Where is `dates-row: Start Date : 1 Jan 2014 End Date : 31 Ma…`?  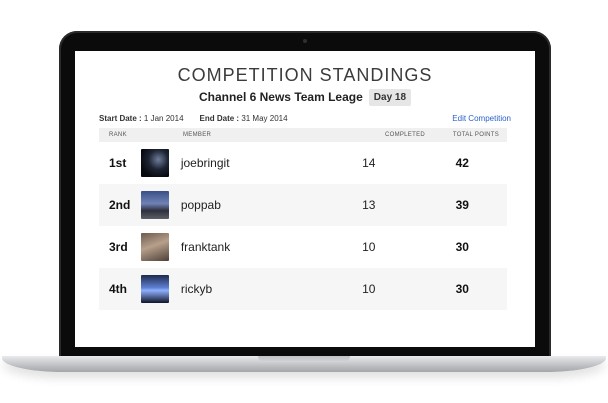 dates-row: Start Date : 1 Jan 2014 End Date : 31 Ma… is located at coordinates (305, 118).